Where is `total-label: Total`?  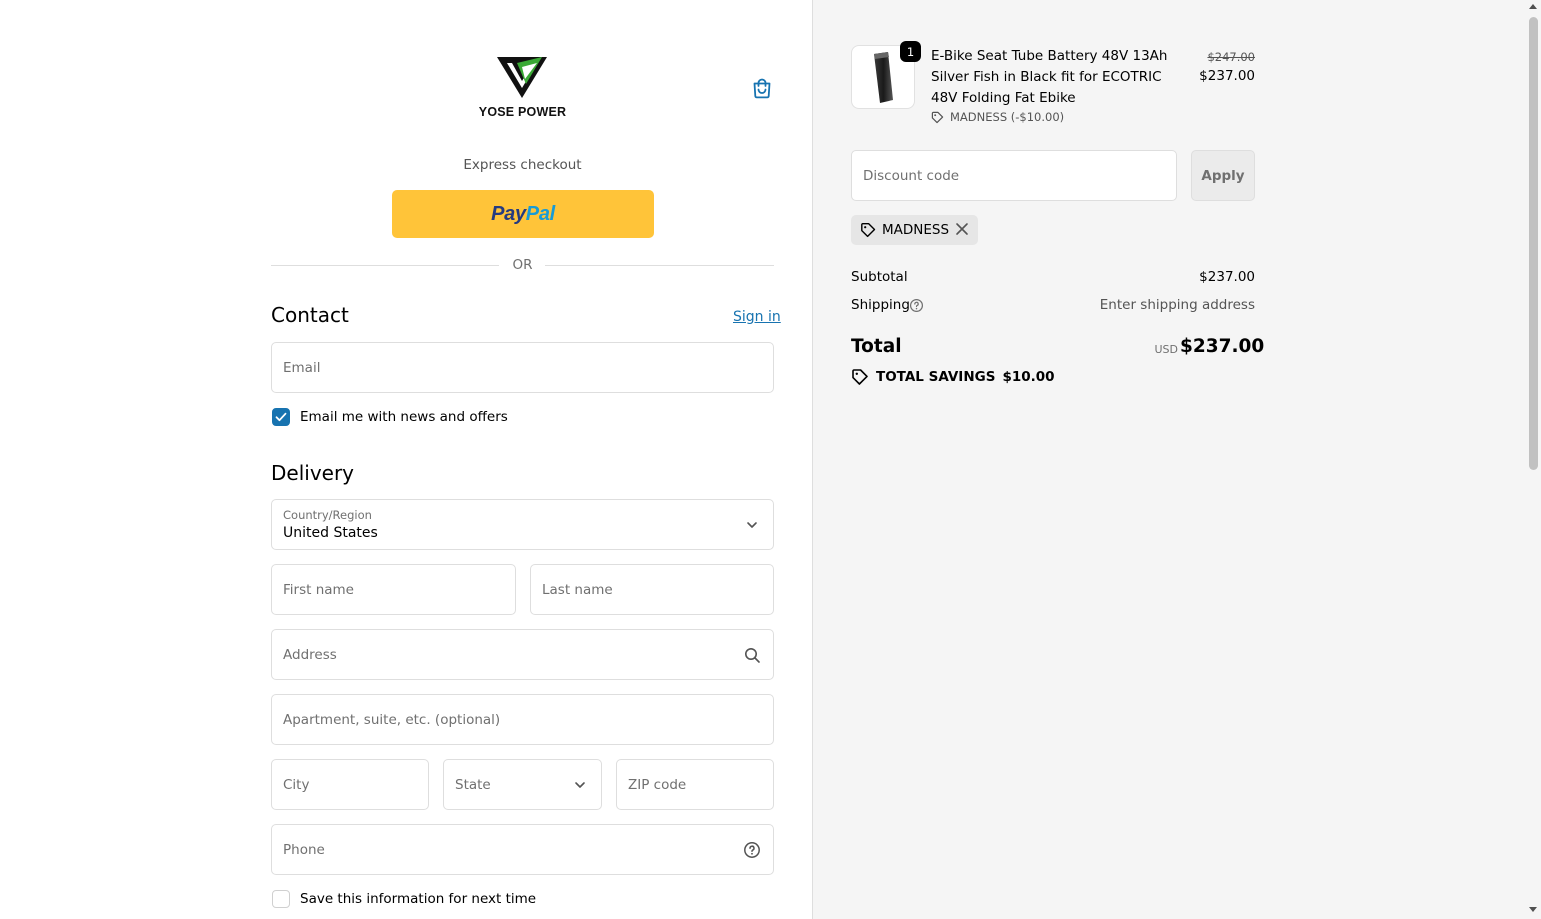 total-label: Total is located at coordinates (876, 346).